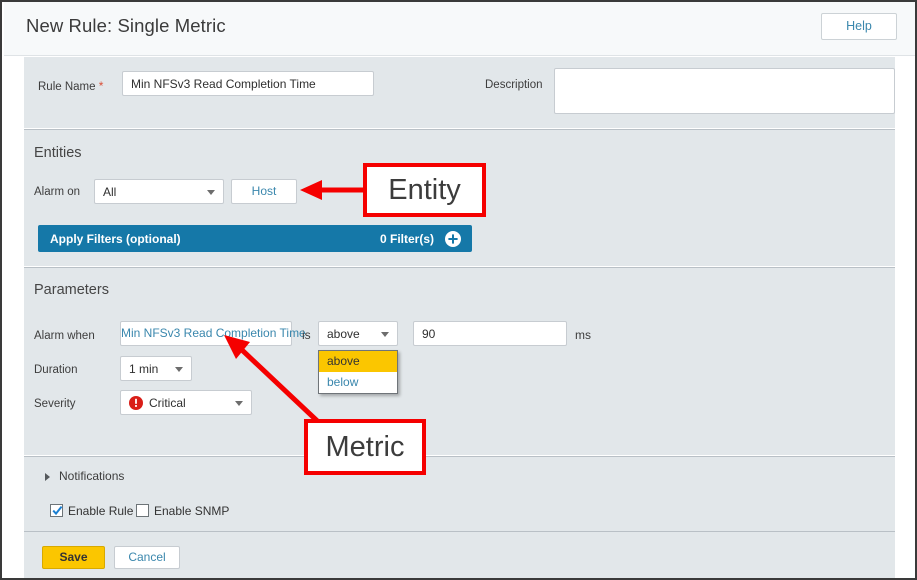 This screenshot has height=580, width=917. I want to click on footer-section: Save Cancel, so click(459, 554).